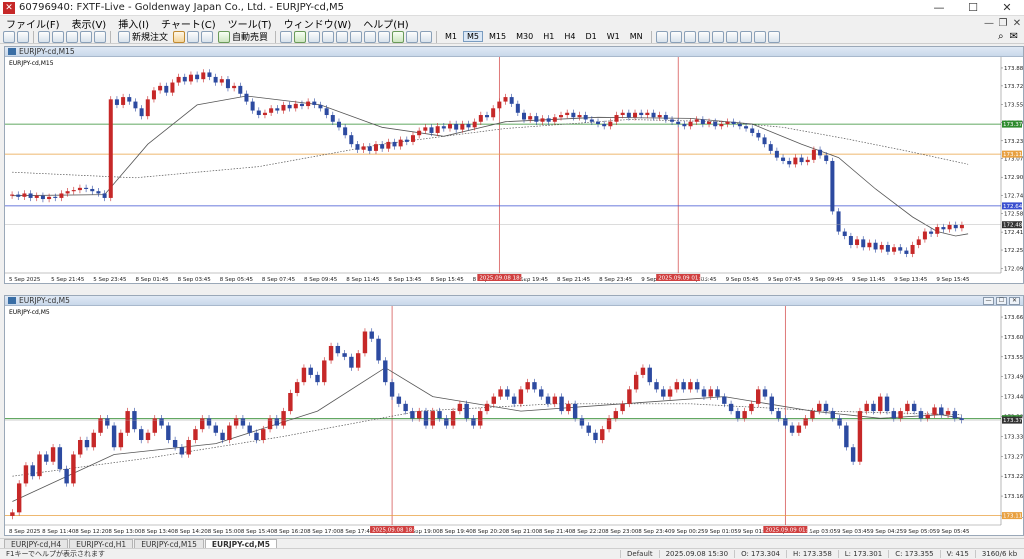 This screenshot has height=559, width=1024. I want to click on text-icon, so click(759, 36).